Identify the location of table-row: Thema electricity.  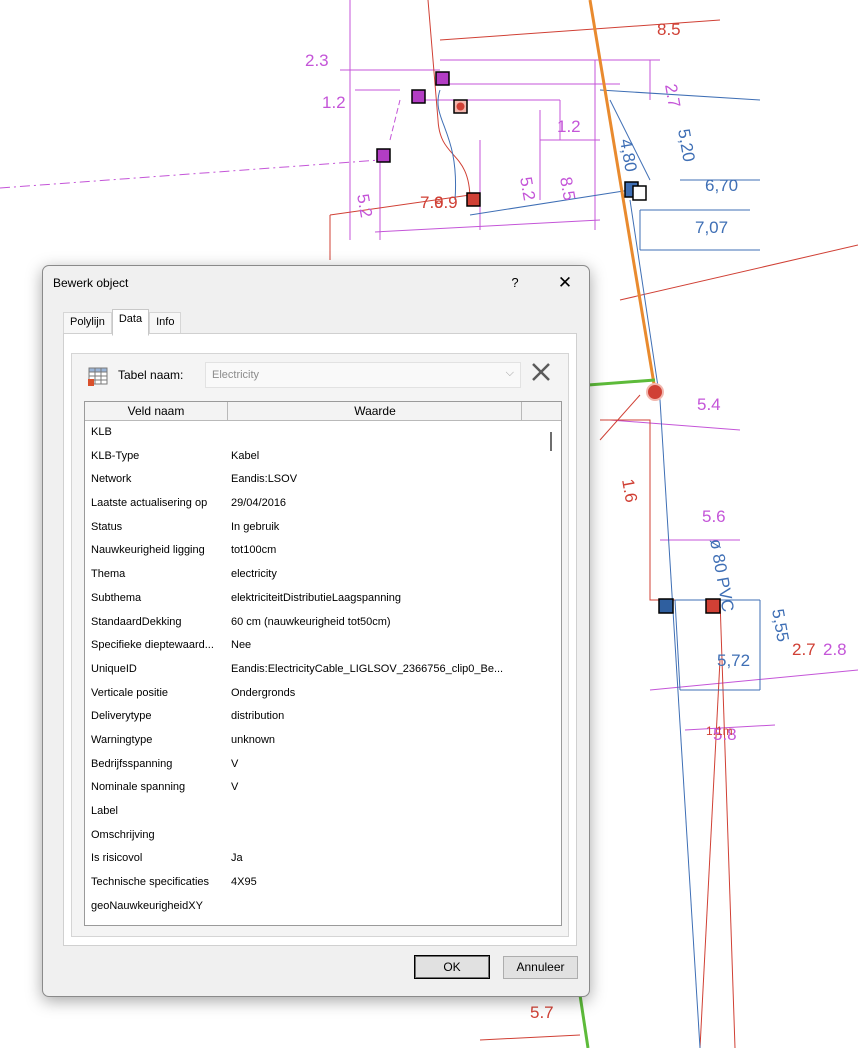
(314, 575).